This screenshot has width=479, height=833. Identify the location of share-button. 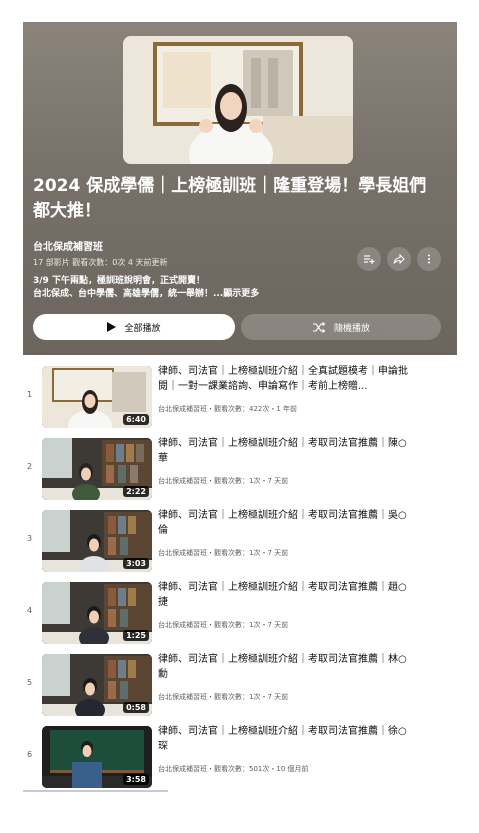
(399, 259).